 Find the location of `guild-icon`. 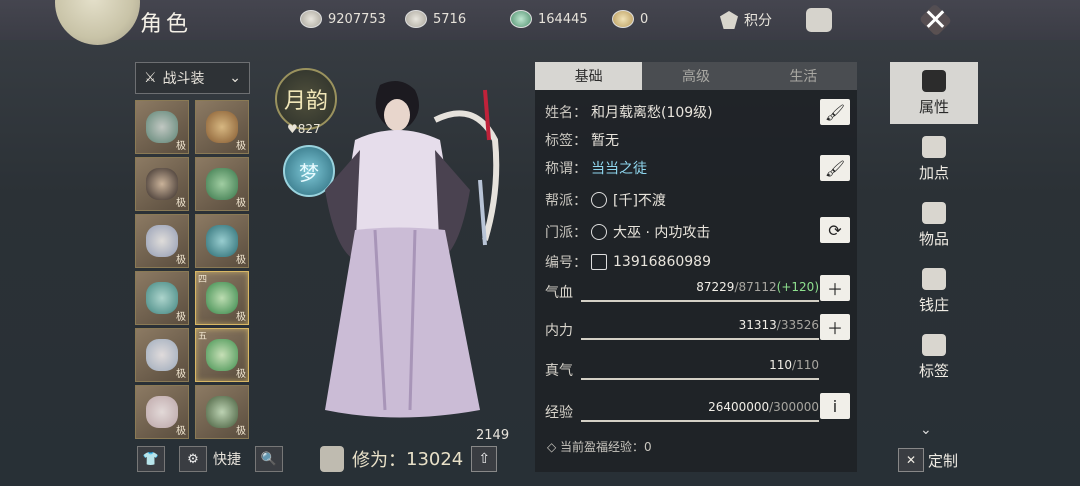

guild-icon is located at coordinates (599, 200).